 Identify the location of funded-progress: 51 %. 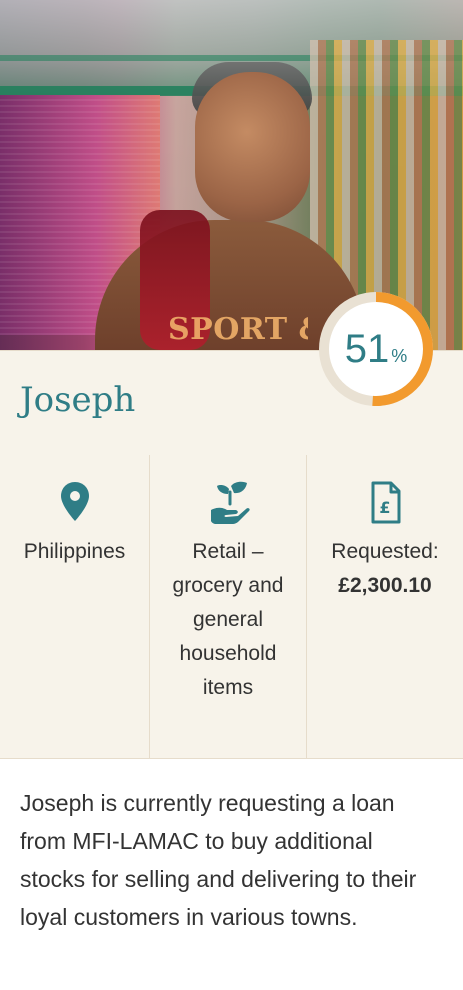
(376, 349).